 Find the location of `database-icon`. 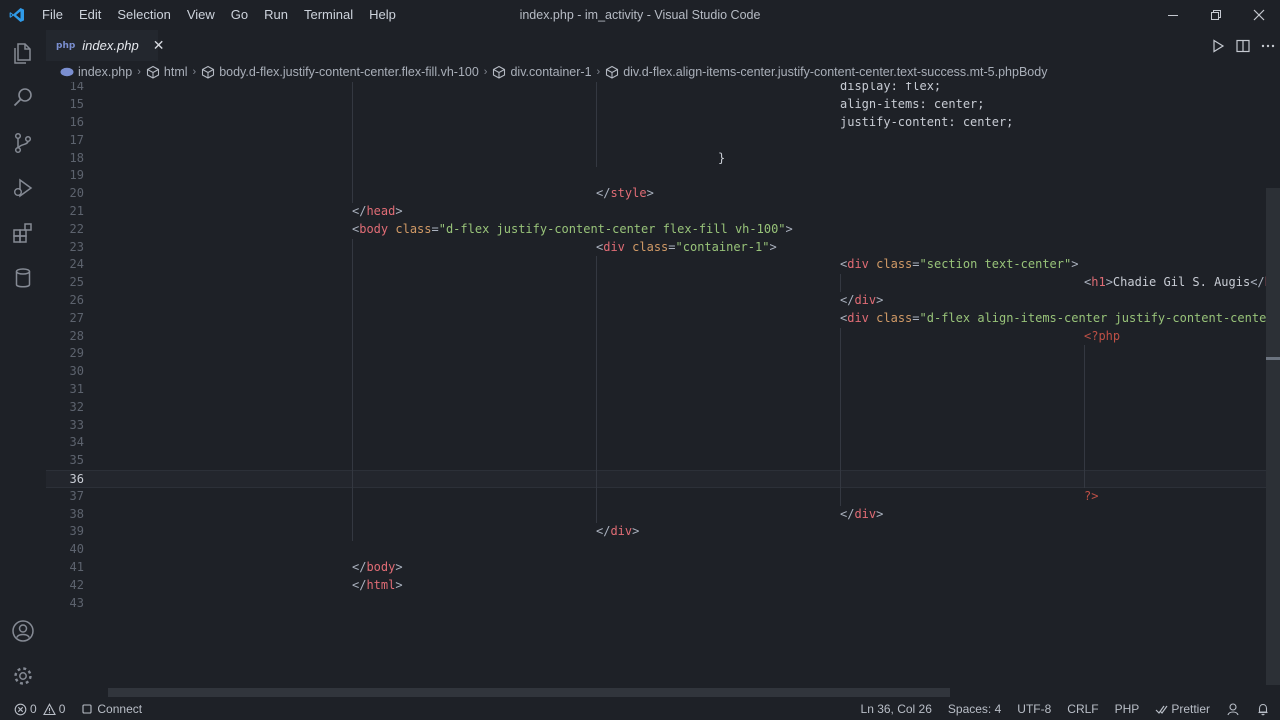

database-icon is located at coordinates (23, 277).